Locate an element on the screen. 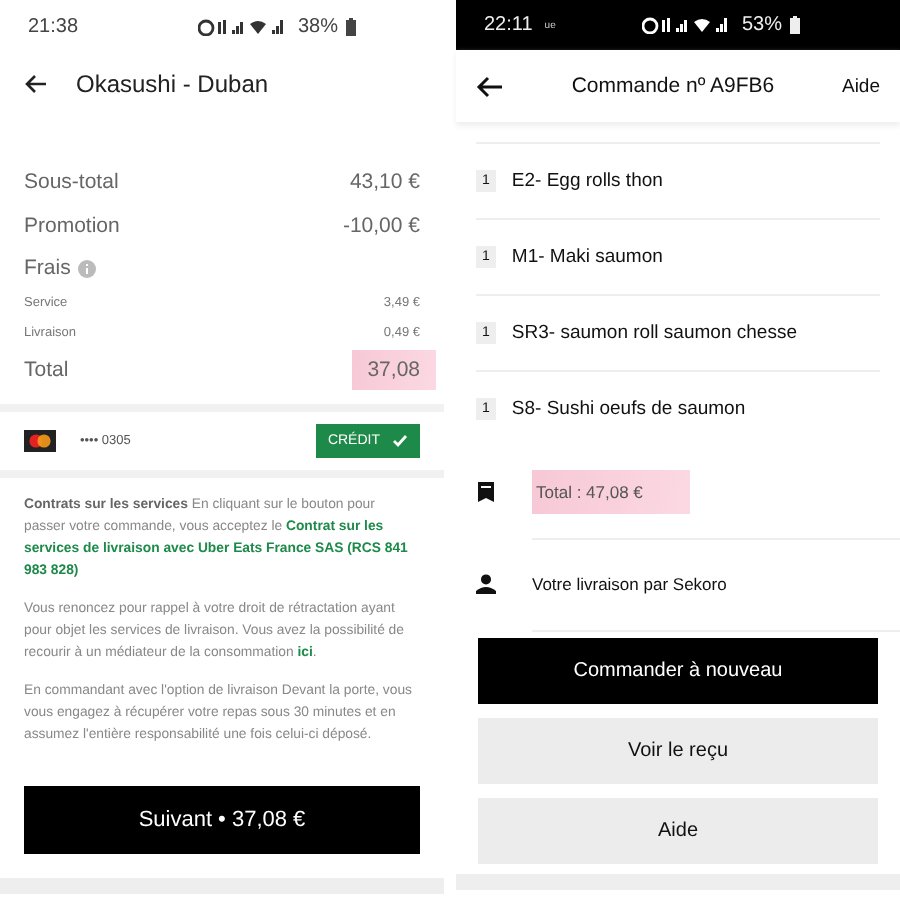  reorder-button: Commander à nouveau is located at coordinates (678, 671).